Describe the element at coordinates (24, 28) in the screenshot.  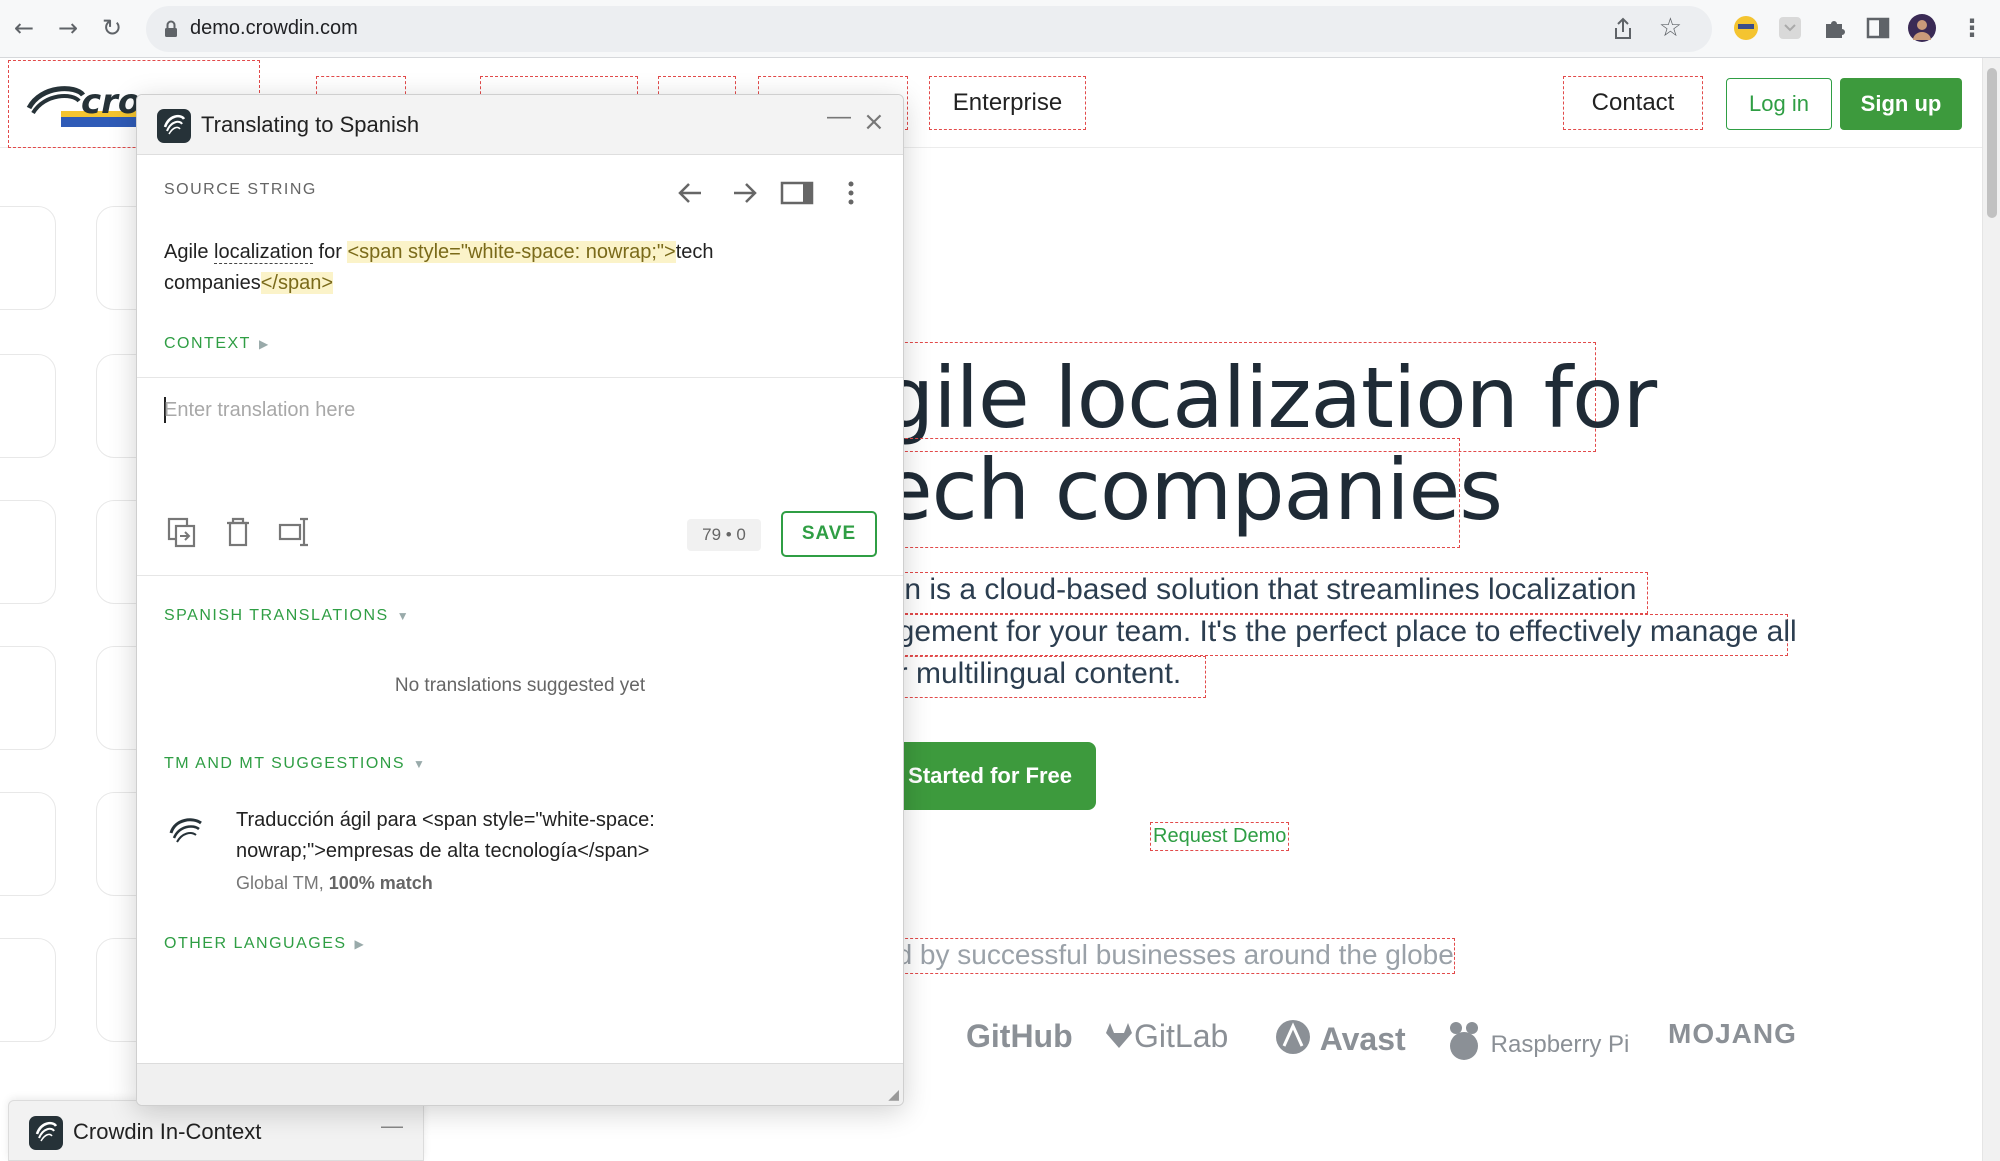
I see `back-icon: ←` at that location.